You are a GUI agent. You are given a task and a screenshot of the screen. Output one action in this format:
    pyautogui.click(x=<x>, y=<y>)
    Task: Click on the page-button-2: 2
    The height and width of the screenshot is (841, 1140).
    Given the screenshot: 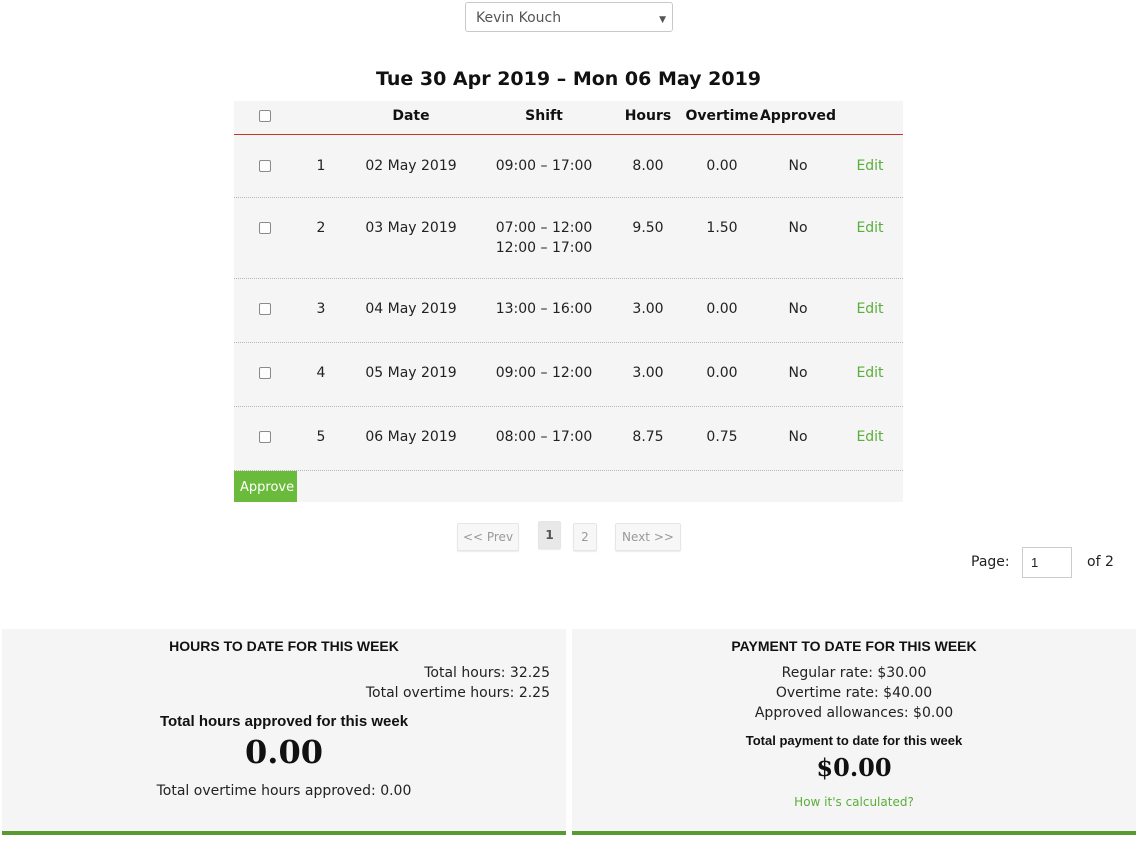 What is the action you would take?
    pyautogui.click(x=585, y=537)
    